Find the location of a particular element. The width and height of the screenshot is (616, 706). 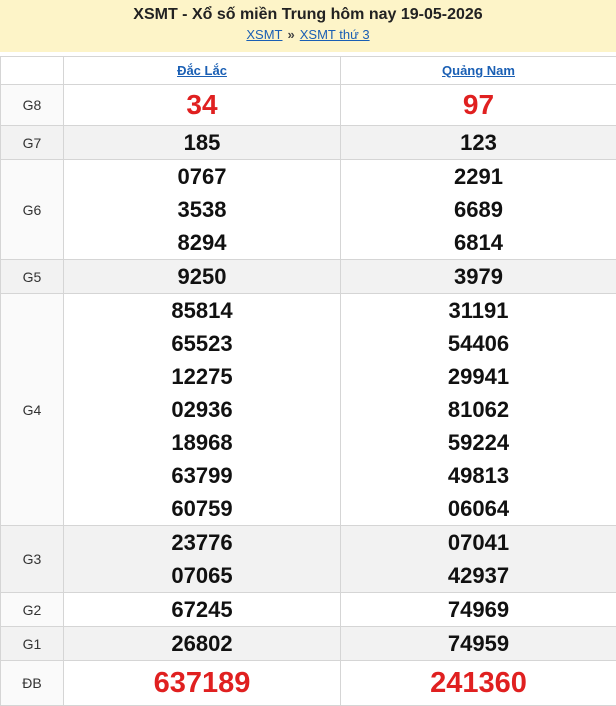

prize-label: G2 is located at coordinates (32, 610).